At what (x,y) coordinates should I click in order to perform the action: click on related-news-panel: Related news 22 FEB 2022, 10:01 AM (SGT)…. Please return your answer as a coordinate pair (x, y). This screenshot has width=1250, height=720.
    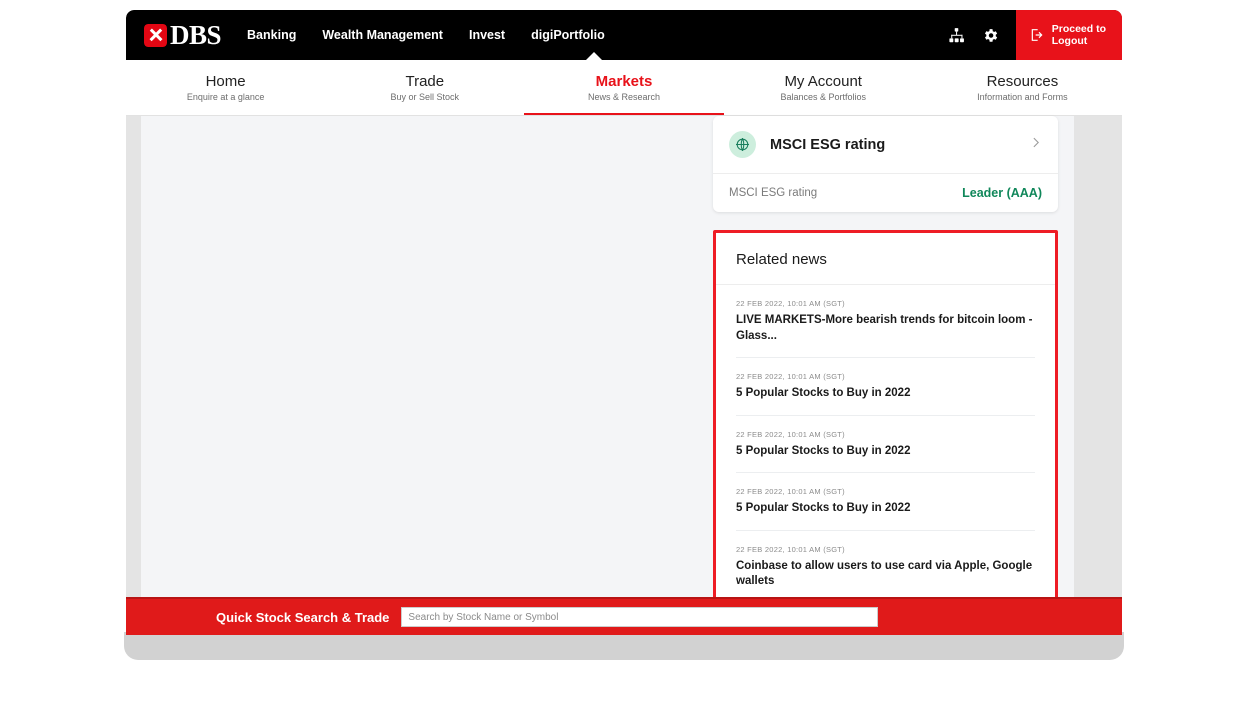
    Looking at the image, I should click on (885, 418).